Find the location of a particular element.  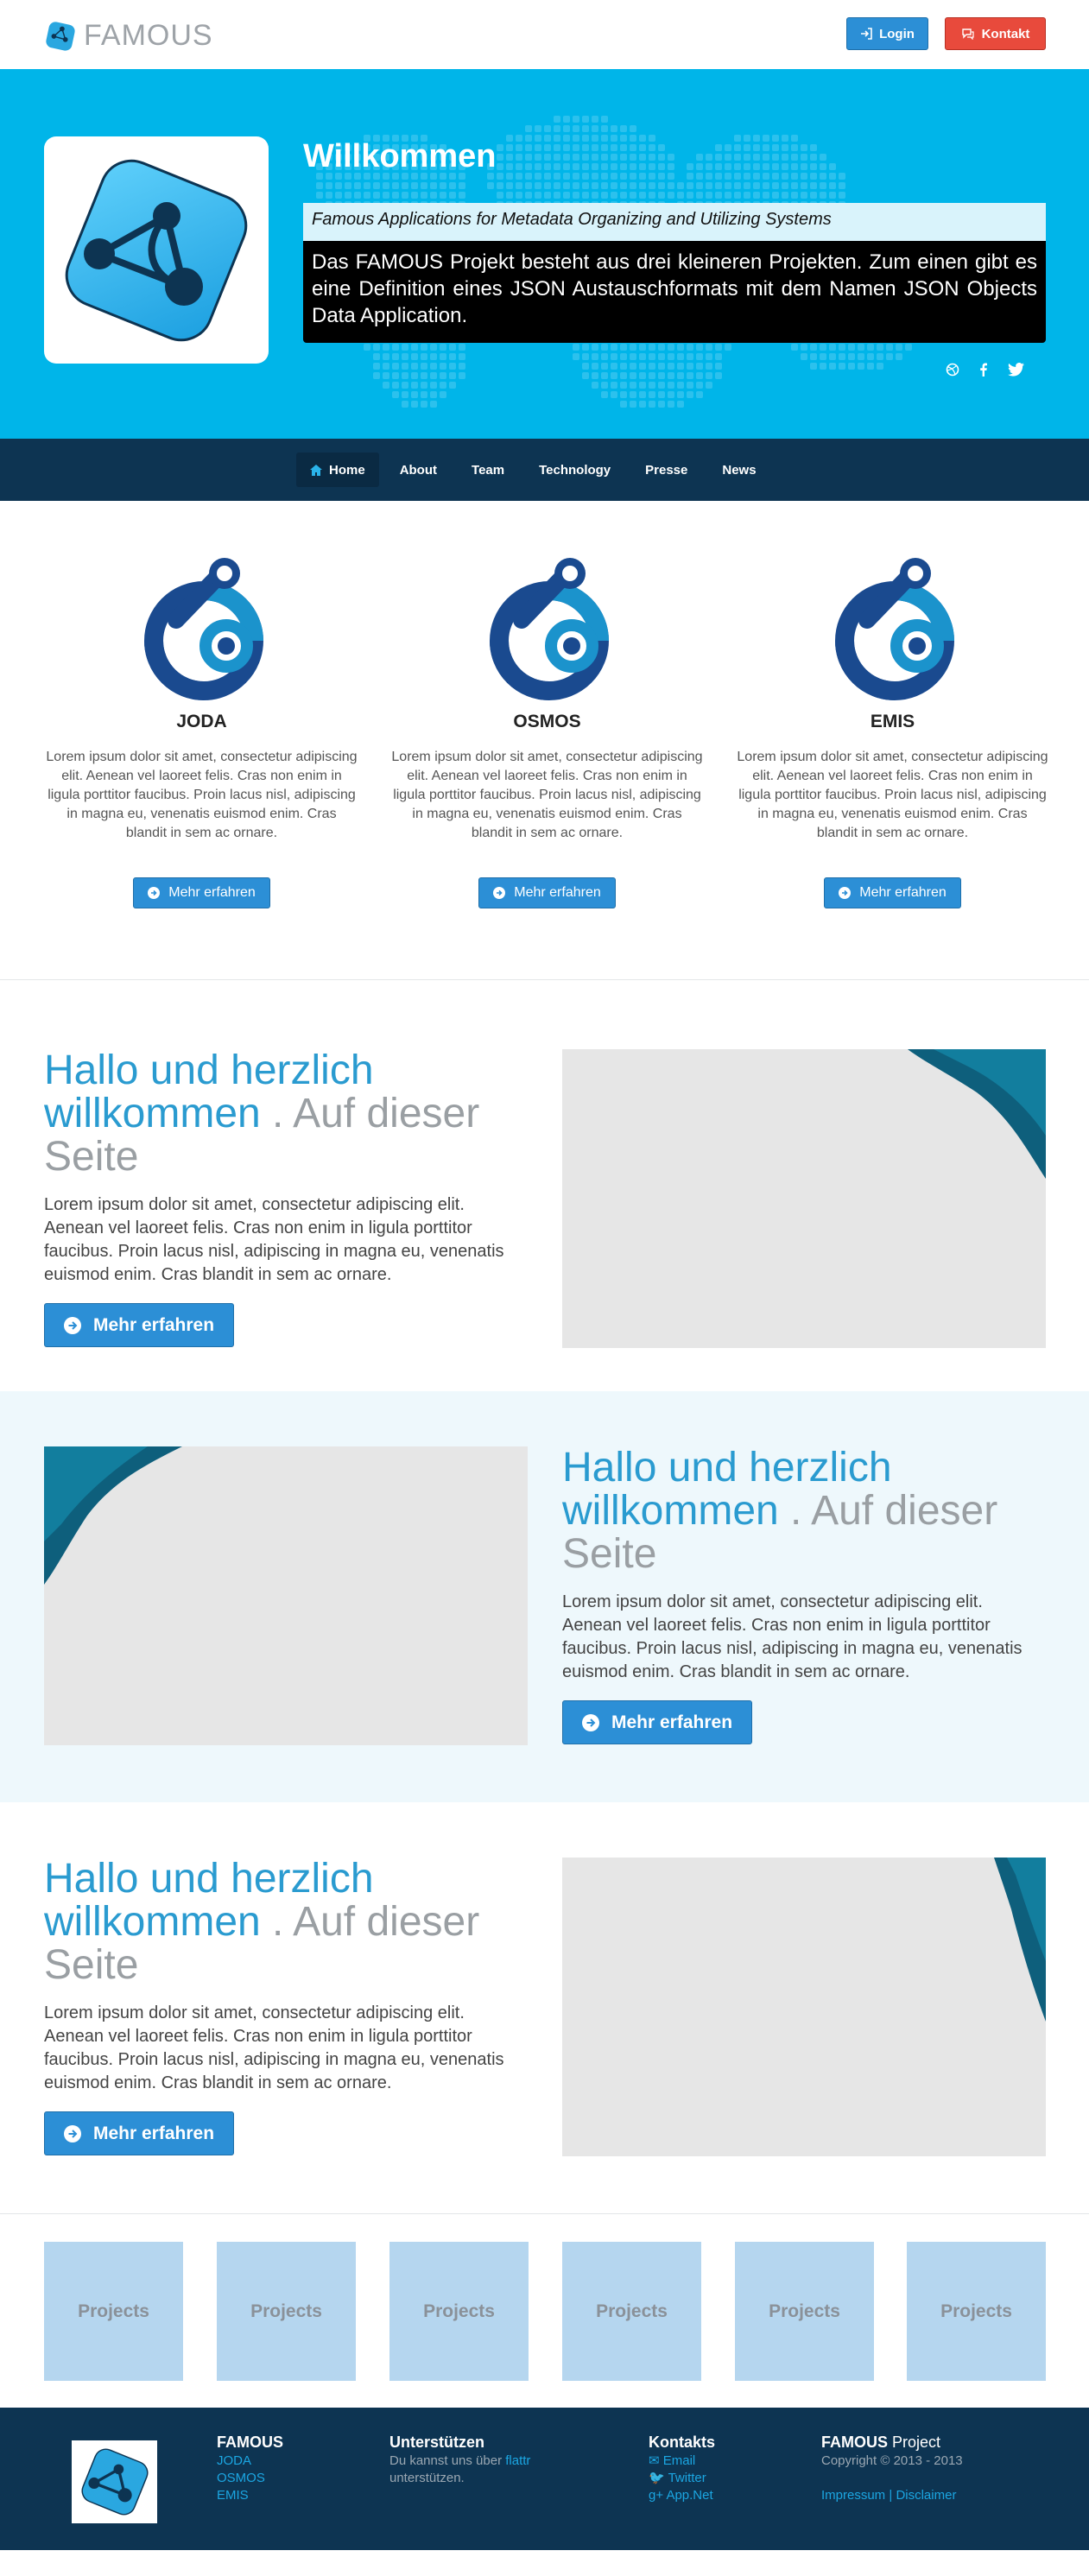

twitter-icon is located at coordinates (1016, 370).